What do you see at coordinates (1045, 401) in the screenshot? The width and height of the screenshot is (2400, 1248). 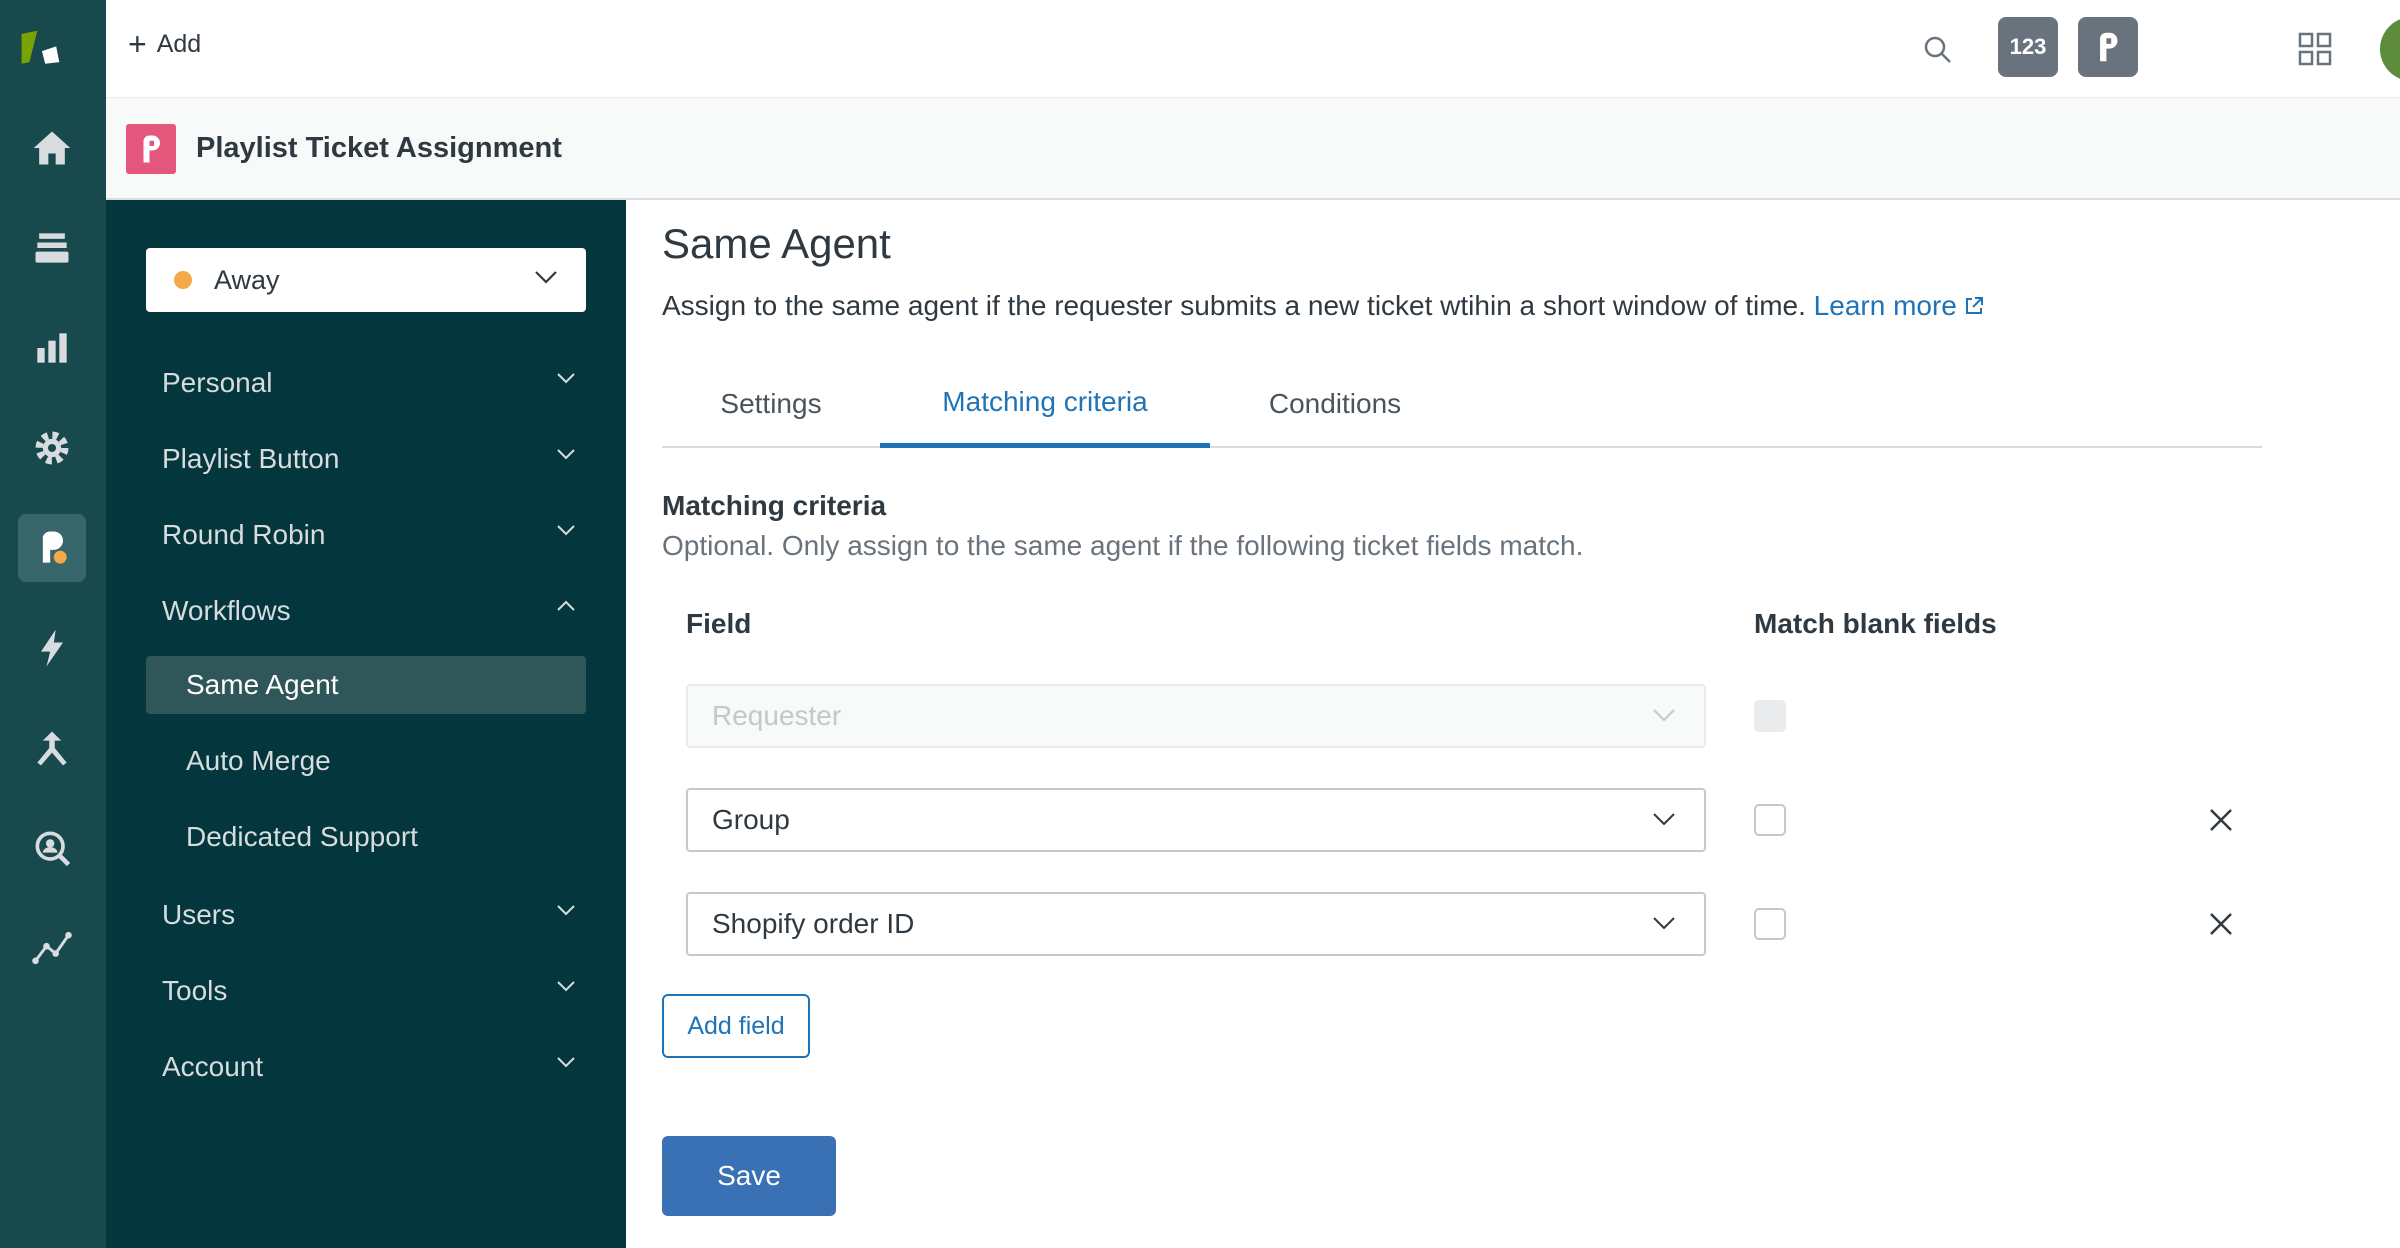 I see `tab-label: Matching criteria` at bounding box center [1045, 401].